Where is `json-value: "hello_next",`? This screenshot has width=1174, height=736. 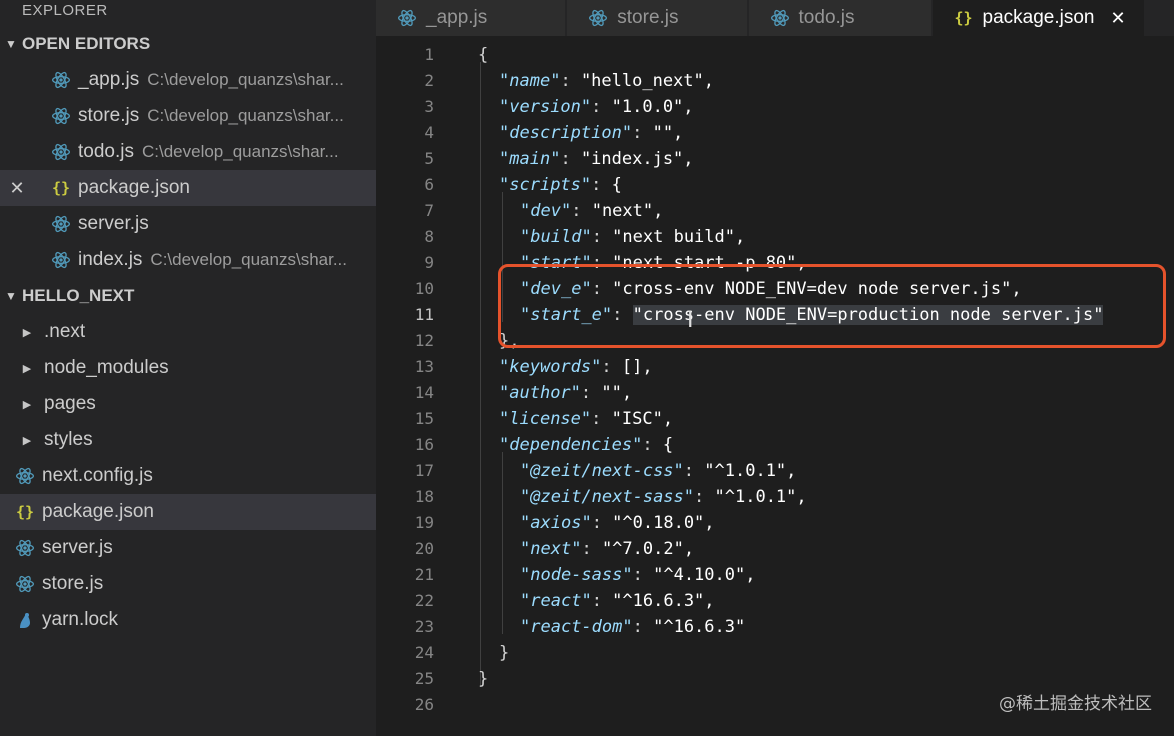
json-value: "hello_next", is located at coordinates (647, 81).